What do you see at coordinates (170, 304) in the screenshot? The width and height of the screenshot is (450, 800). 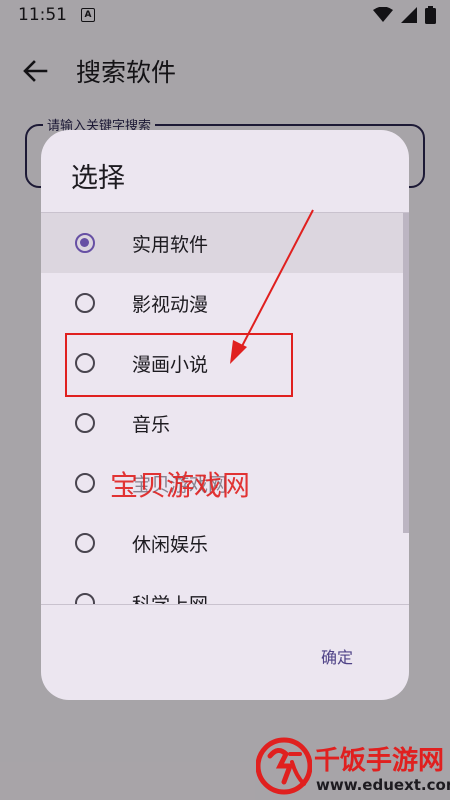 I see `option-label: 影视动漫` at bounding box center [170, 304].